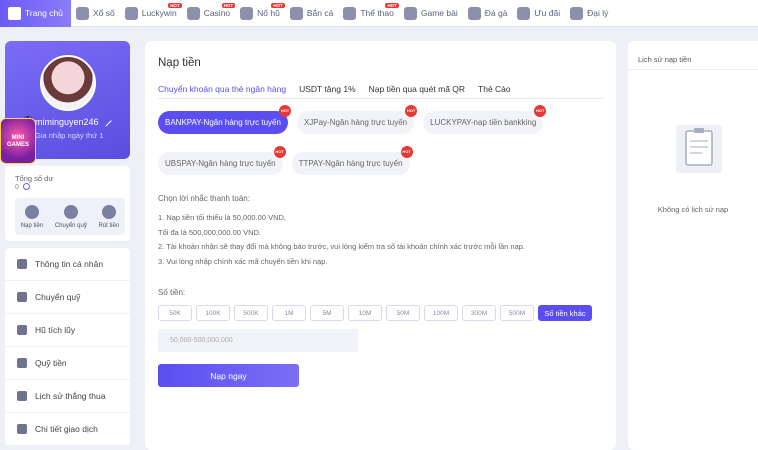 The width and height of the screenshot is (758, 450). I want to click on amount-chip: 500M, so click(517, 313).